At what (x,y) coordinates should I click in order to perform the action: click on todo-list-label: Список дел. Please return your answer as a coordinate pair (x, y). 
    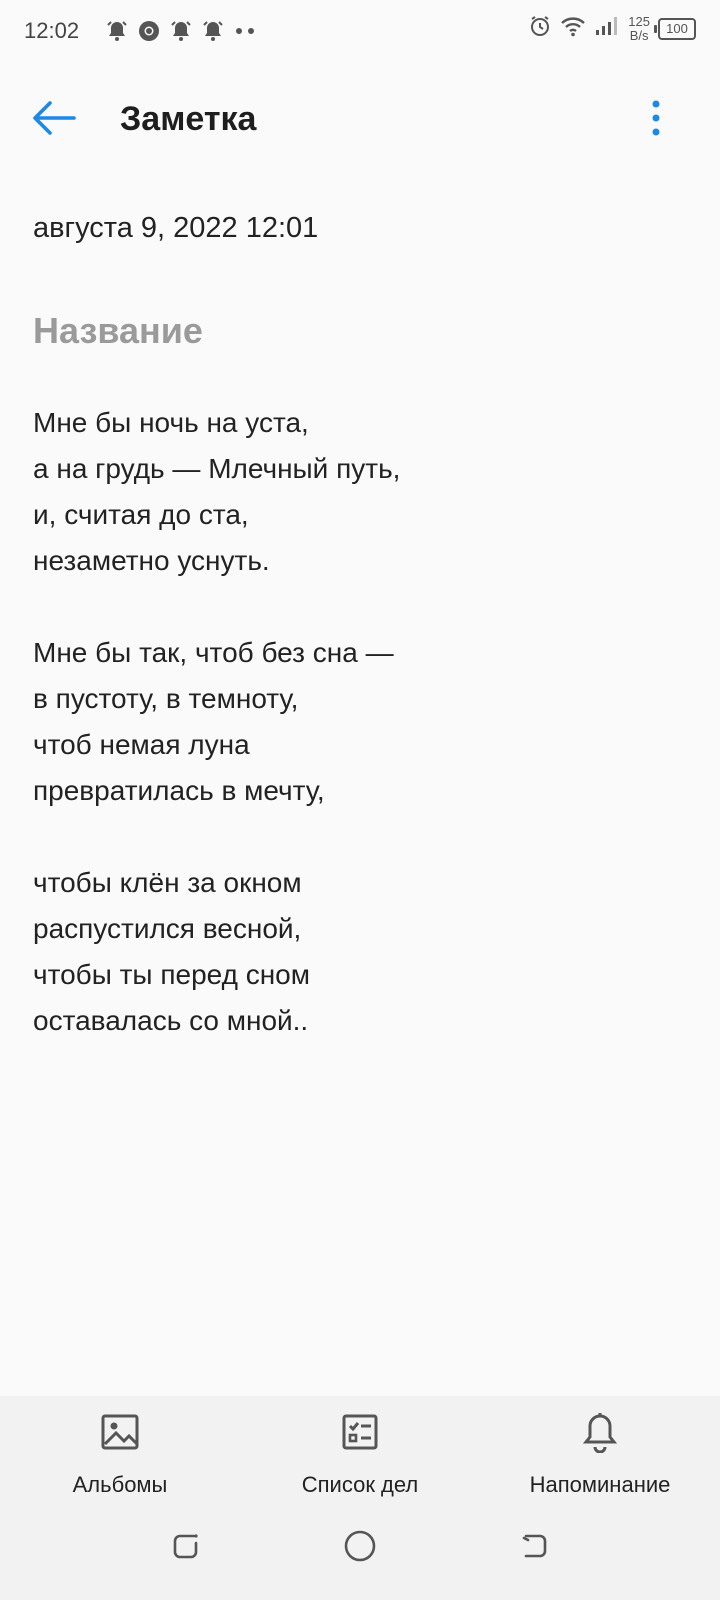
    Looking at the image, I should click on (360, 1484).